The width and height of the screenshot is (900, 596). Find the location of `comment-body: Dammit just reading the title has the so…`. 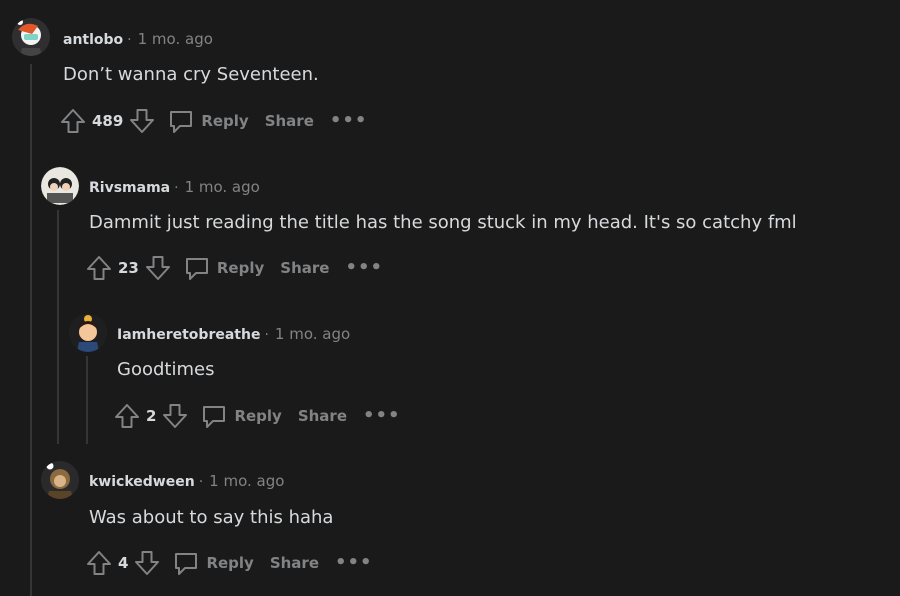

comment-body: Dammit just reading the title has the so… is located at coordinates (443, 222).